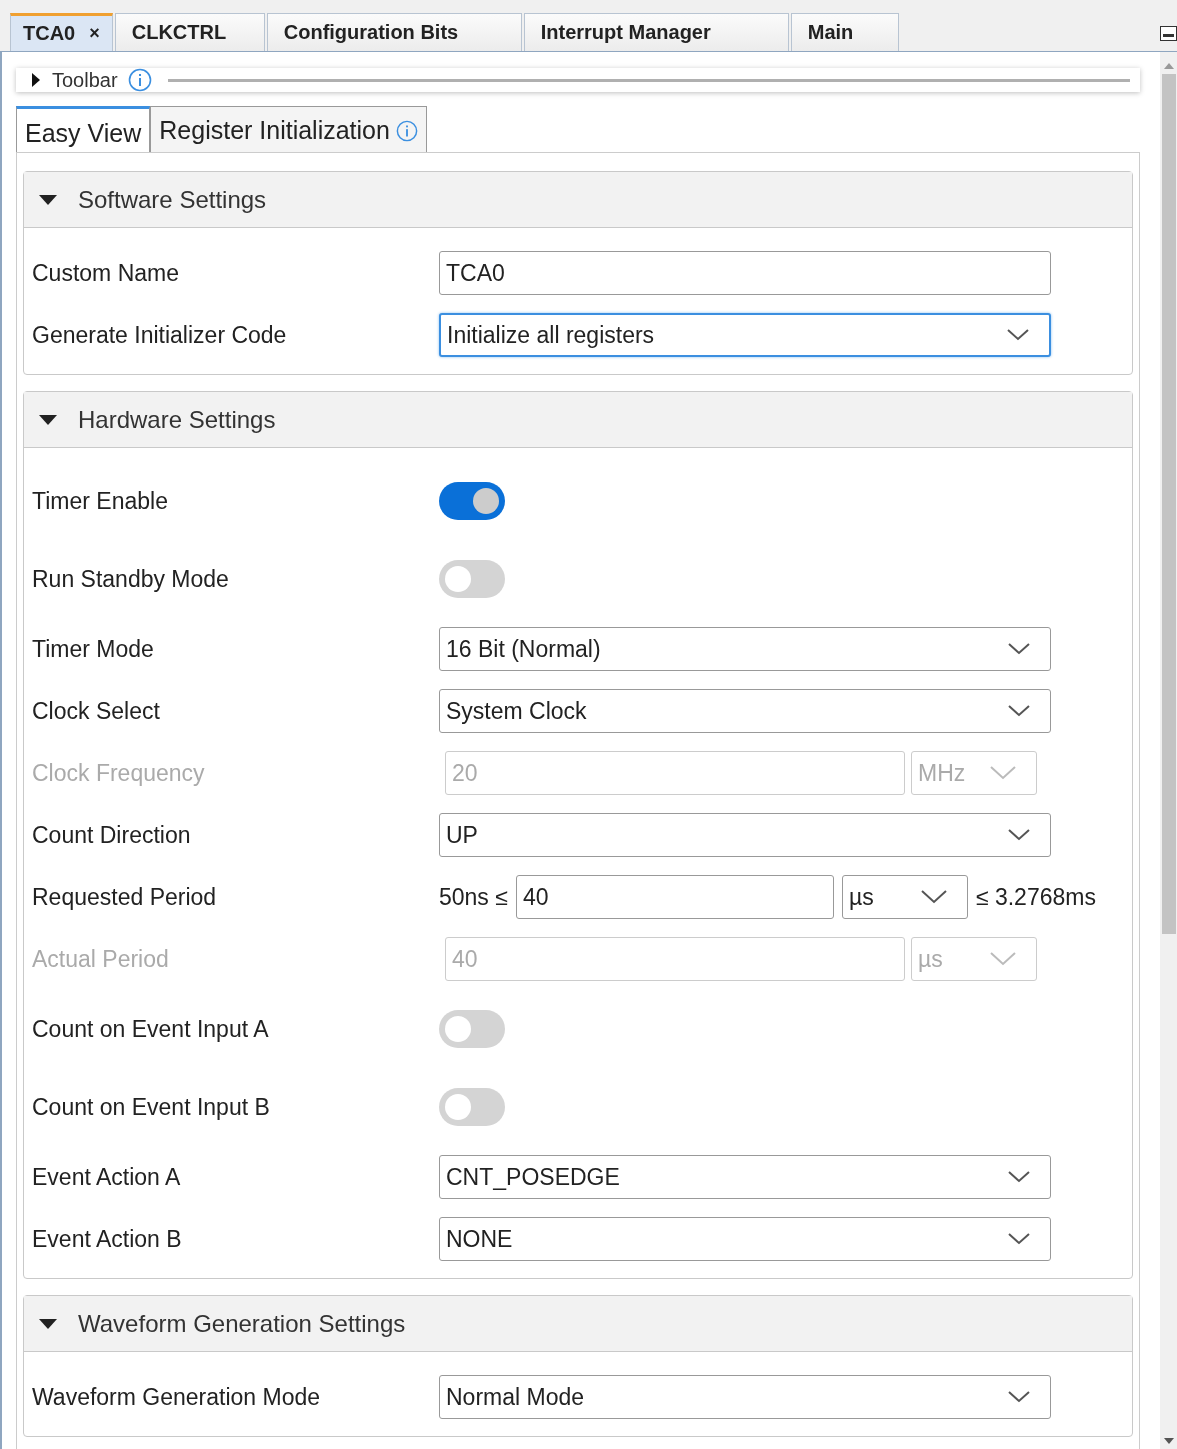 This screenshot has width=1177, height=1449. What do you see at coordinates (160, 335) in the screenshot?
I see `field-label: Generate Initializer Code` at bounding box center [160, 335].